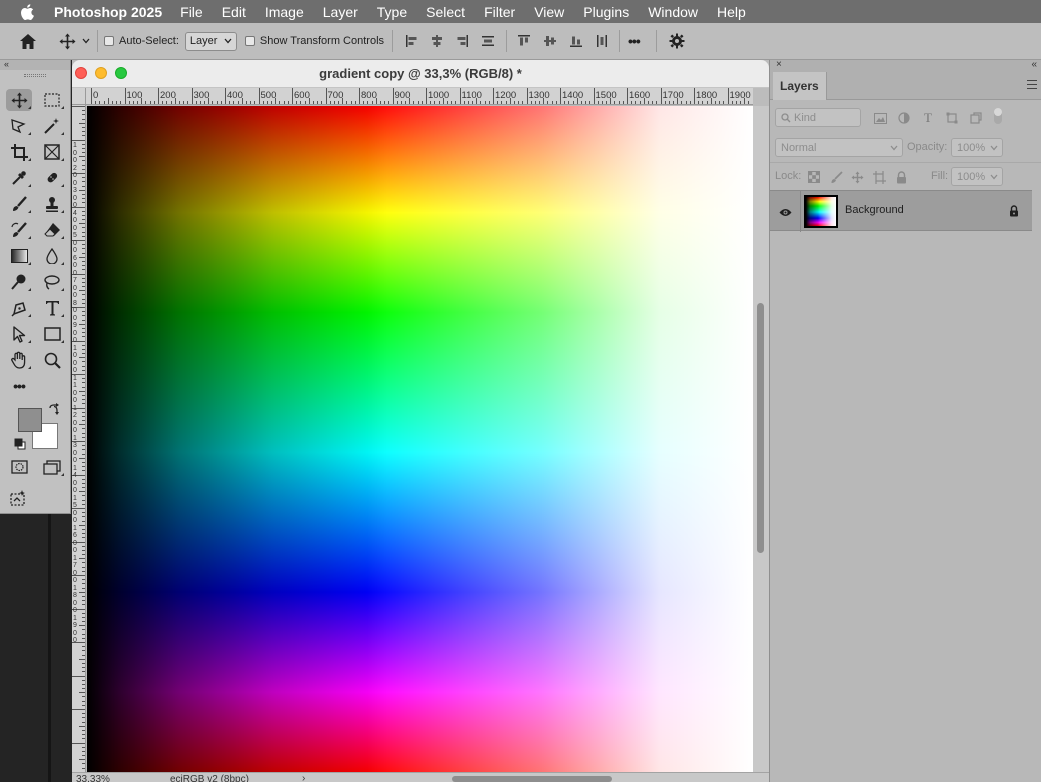 The height and width of the screenshot is (782, 1041). Describe the element at coordinates (976, 118) in the screenshot. I see `filter-smart-objects-icon` at that location.